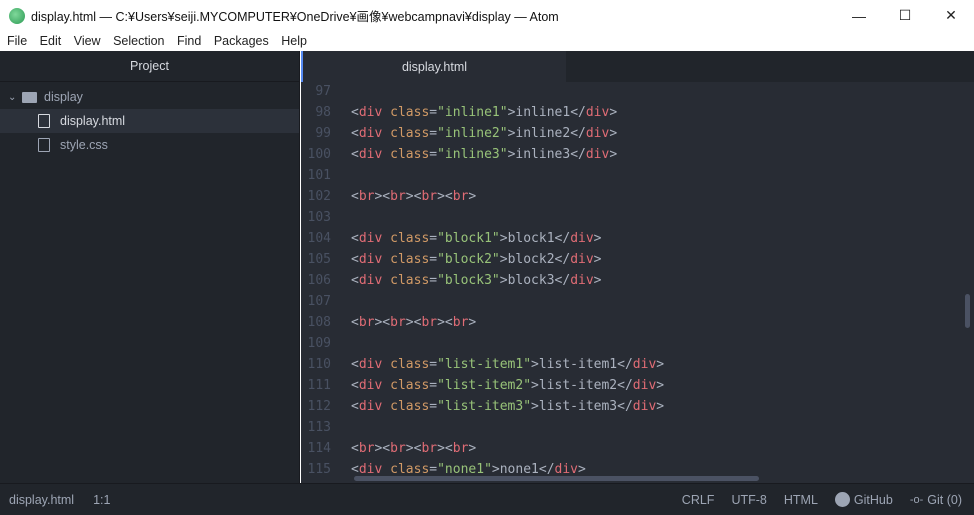 Image resolution: width=974 pixels, height=515 pixels. I want to click on code-token-str: "none1", so click(464, 469).